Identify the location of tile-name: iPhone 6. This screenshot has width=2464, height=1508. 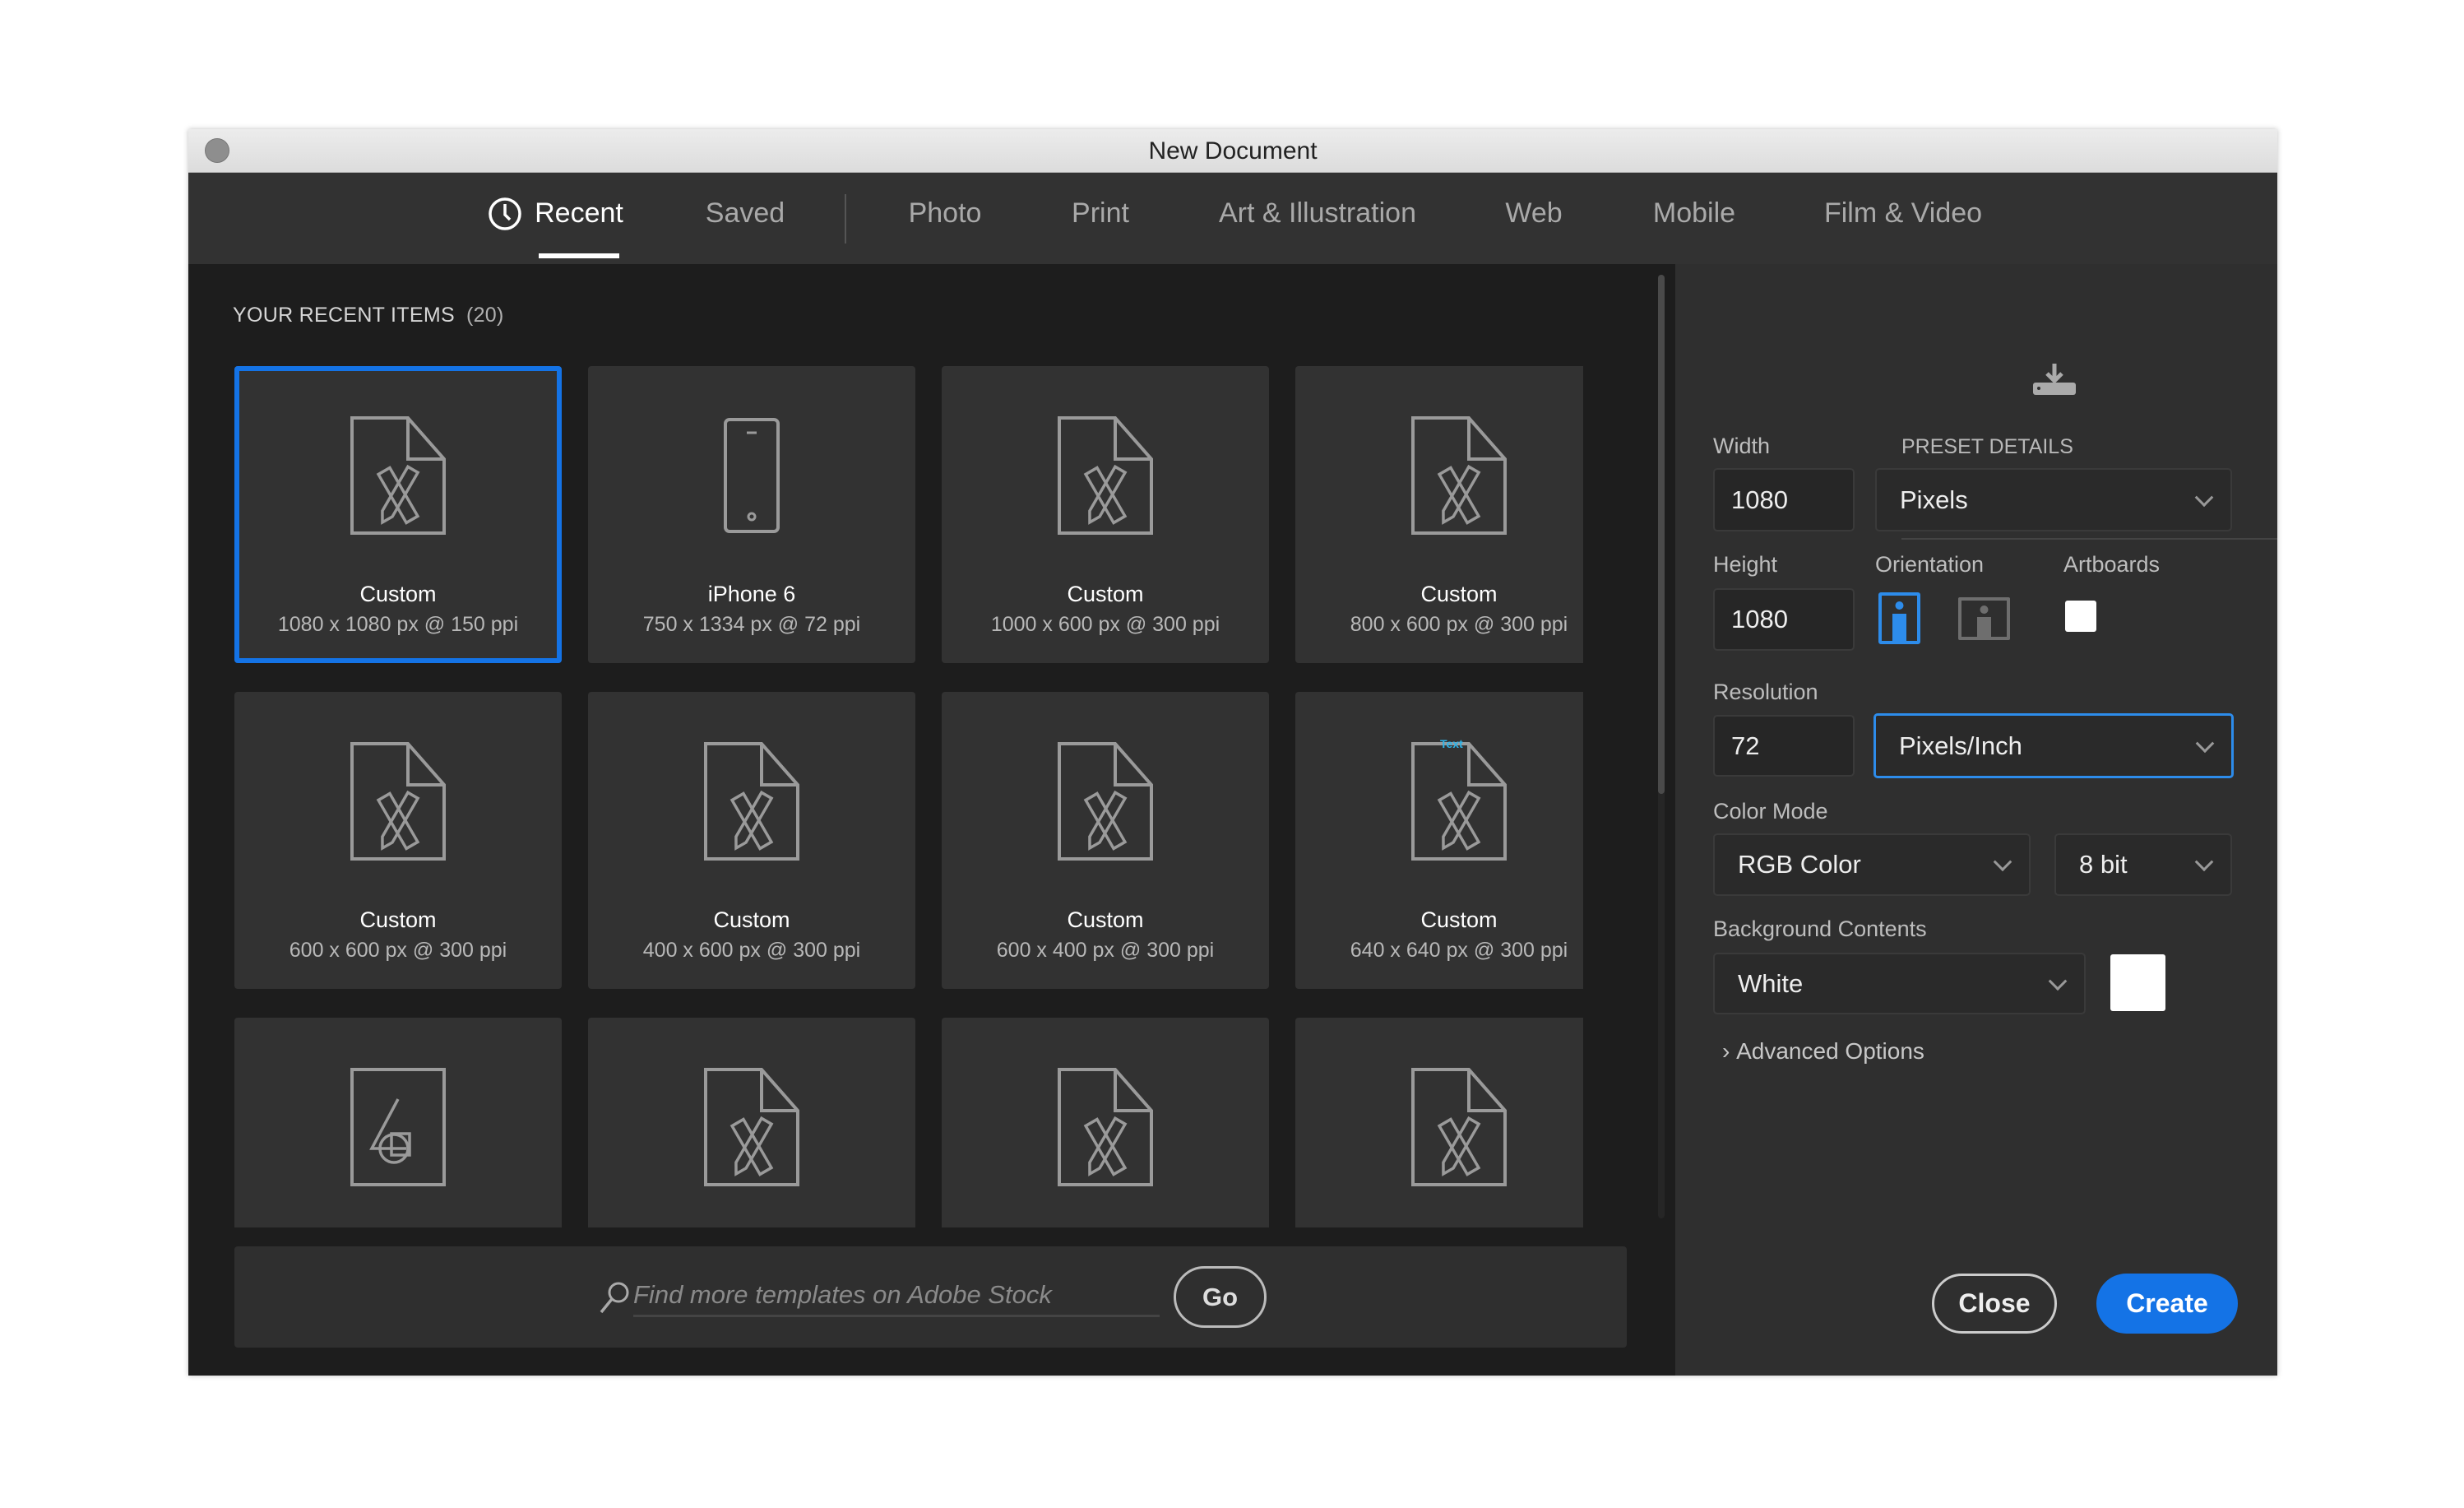
(751, 594).